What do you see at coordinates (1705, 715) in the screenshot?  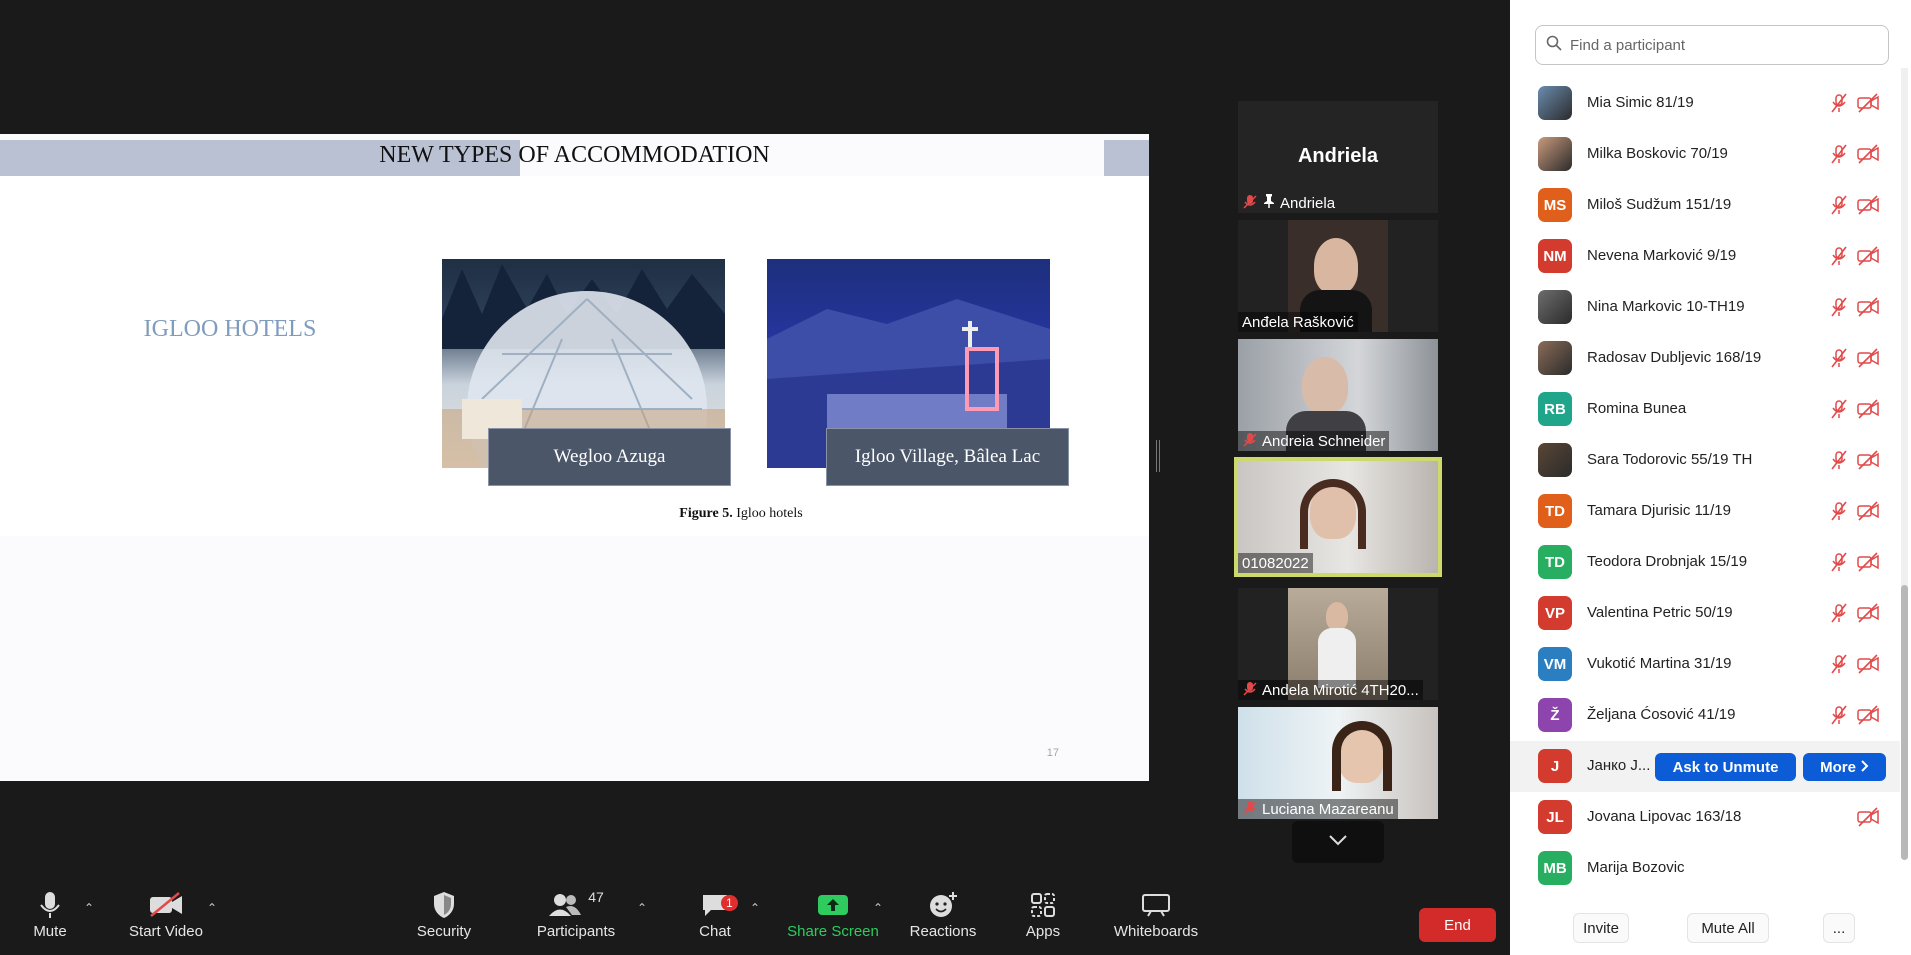 I see `participant-row: Ž Željana Ćosović 41/19` at bounding box center [1705, 715].